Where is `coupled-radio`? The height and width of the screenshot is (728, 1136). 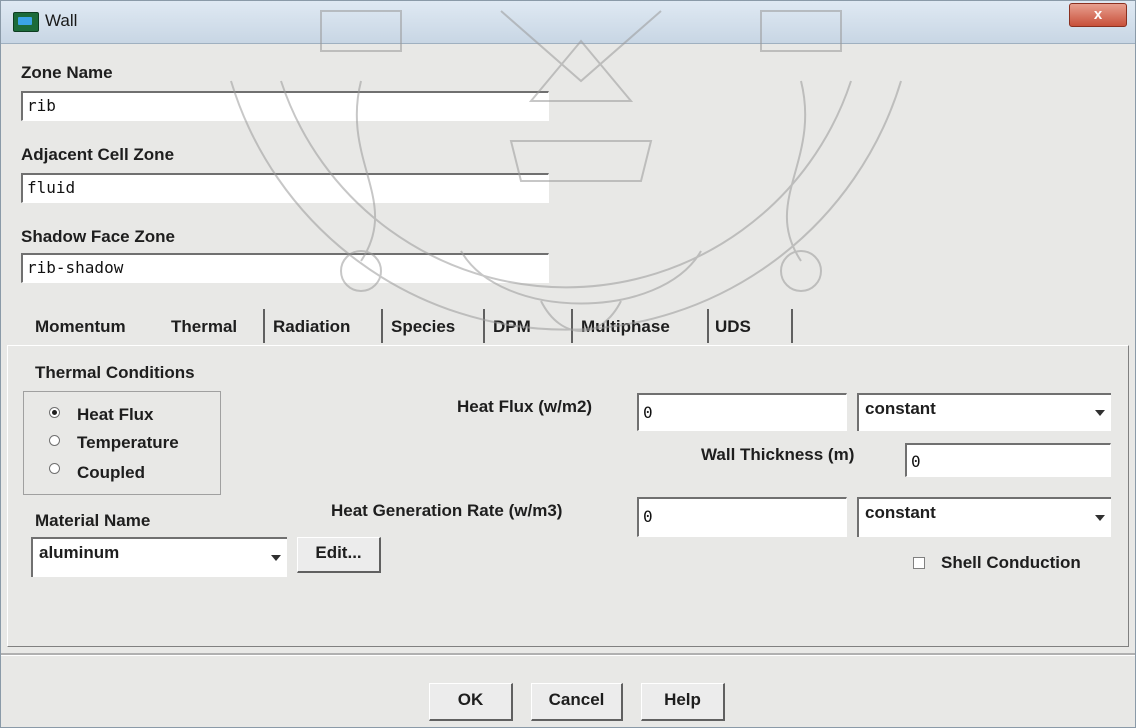 coupled-radio is located at coordinates (54, 468).